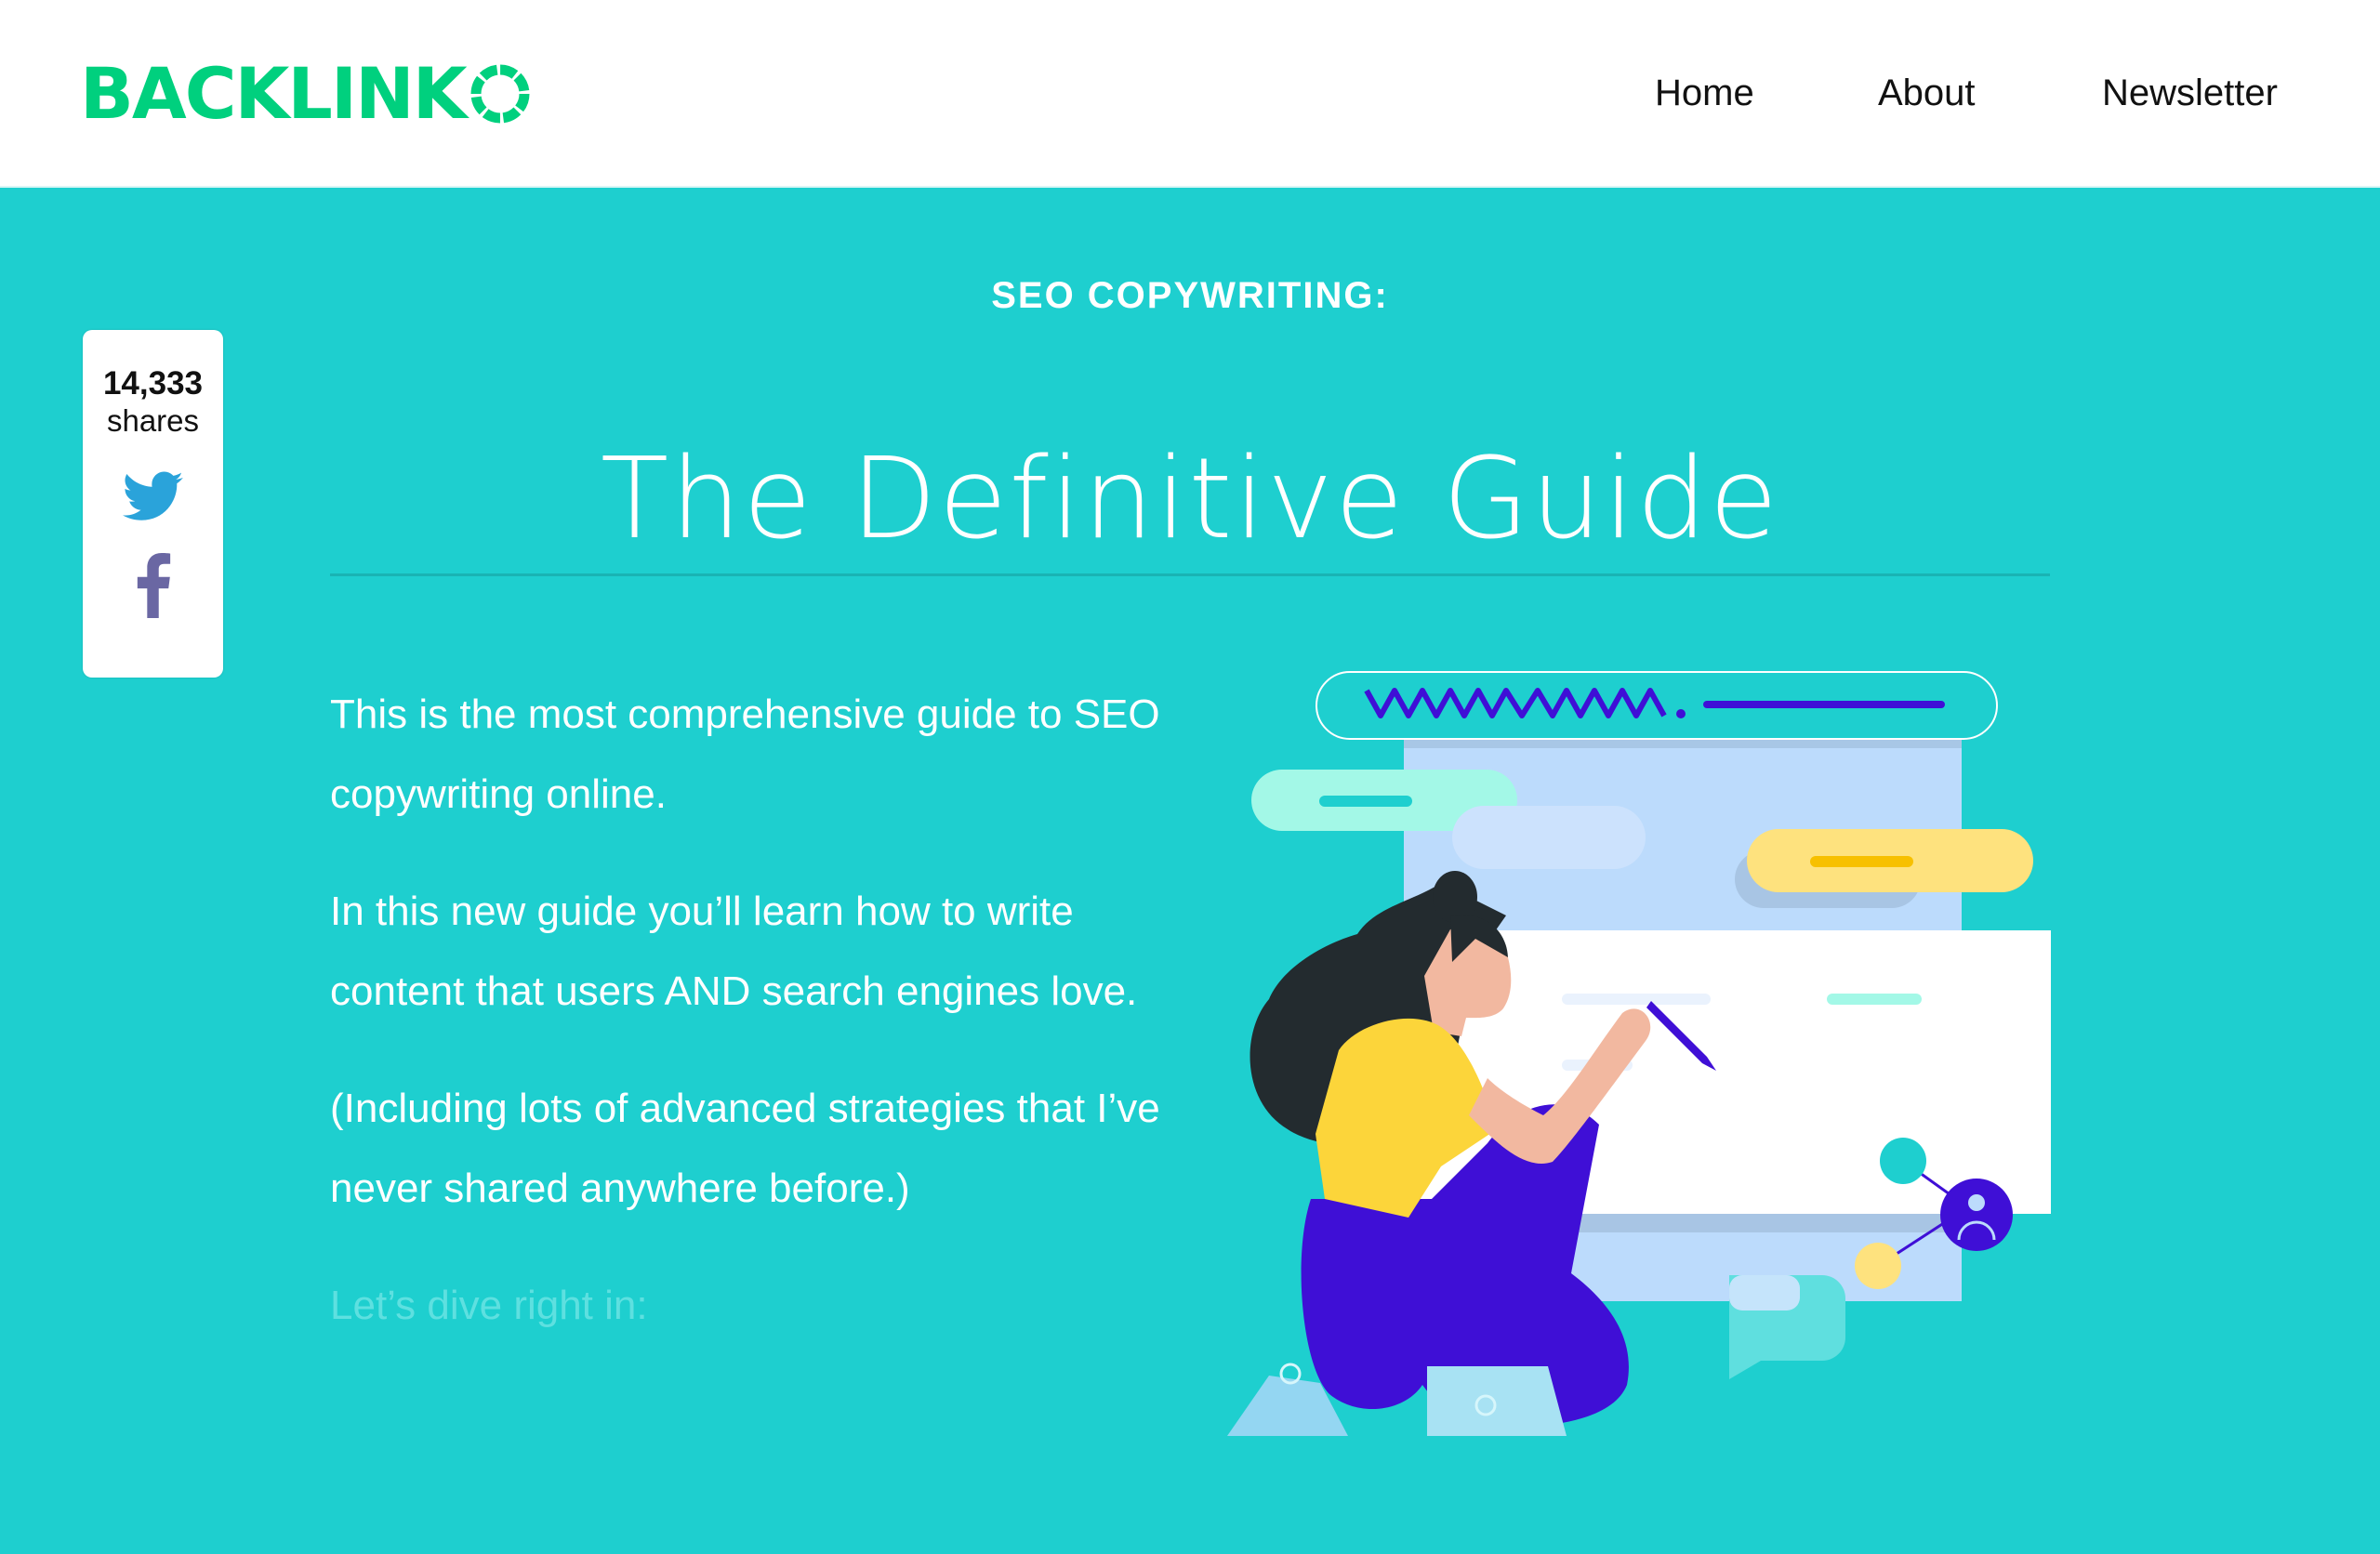 The image size is (2380, 1554). What do you see at coordinates (1497, 1401) in the screenshot?
I see `shoe-right` at bounding box center [1497, 1401].